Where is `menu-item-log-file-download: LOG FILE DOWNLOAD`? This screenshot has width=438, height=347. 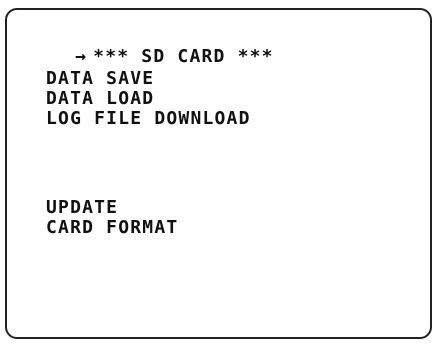
menu-item-log-file-download: LOG FILE DOWNLOAD is located at coordinates (148, 119).